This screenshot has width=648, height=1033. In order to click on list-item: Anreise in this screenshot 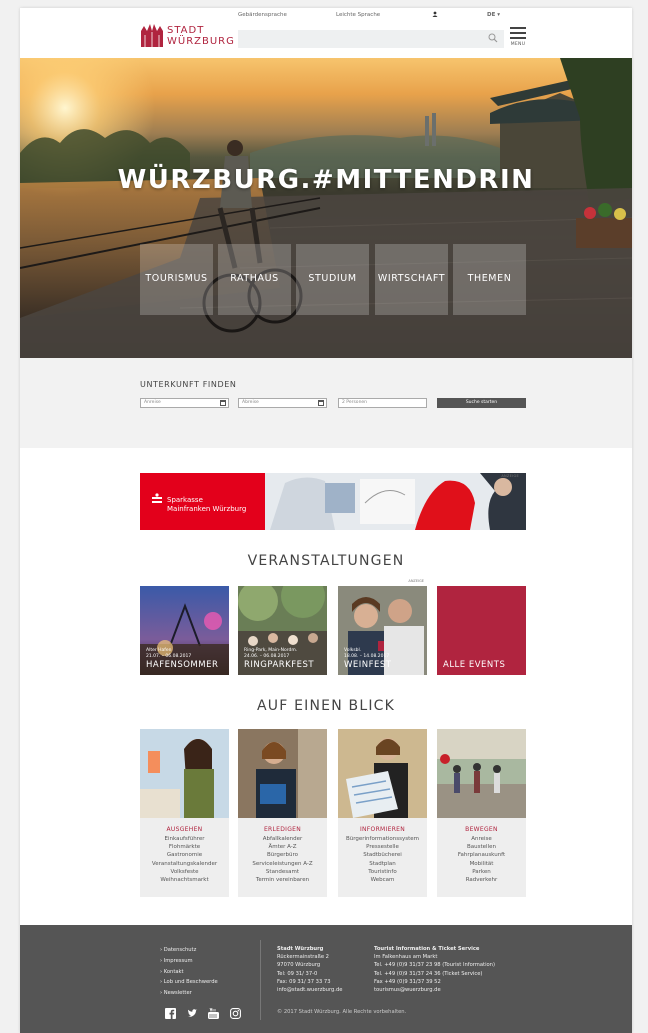, I will do `click(481, 839)`.